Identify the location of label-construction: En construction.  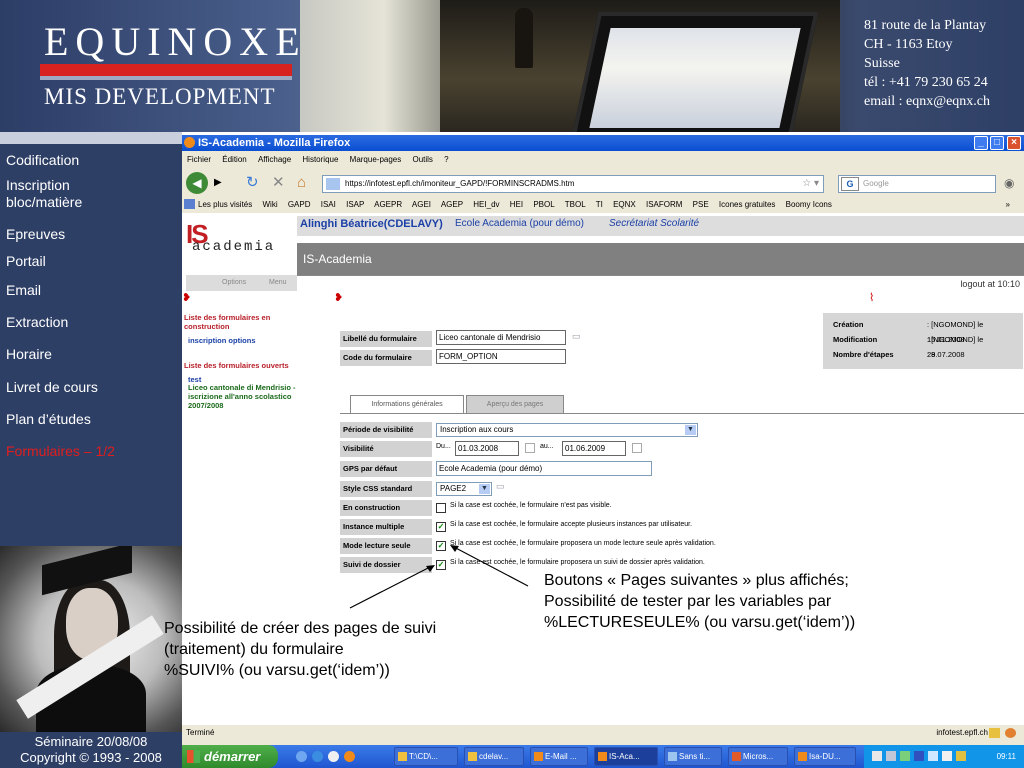
(386, 508).